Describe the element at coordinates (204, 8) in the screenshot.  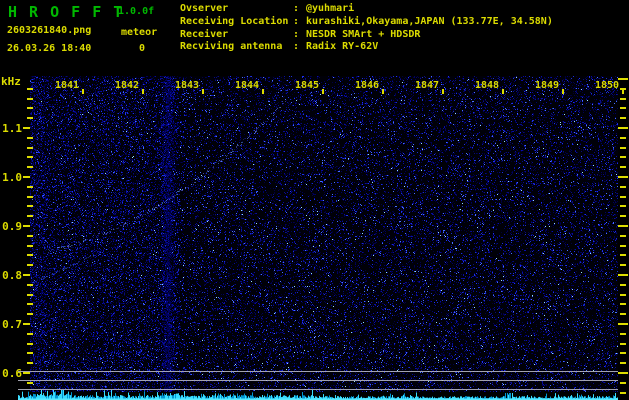
I see `info-label: Ovserver` at that location.